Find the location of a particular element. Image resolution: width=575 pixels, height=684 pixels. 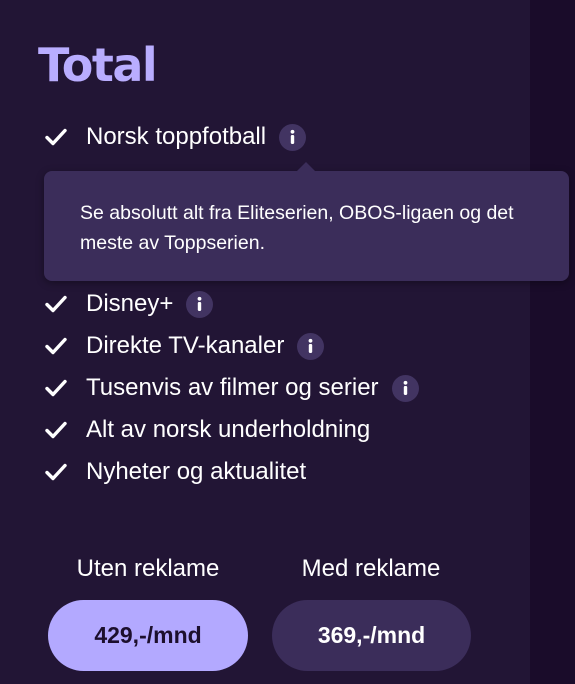

feature-label: Nyheter og aktualitet is located at coordinates (196, 471).